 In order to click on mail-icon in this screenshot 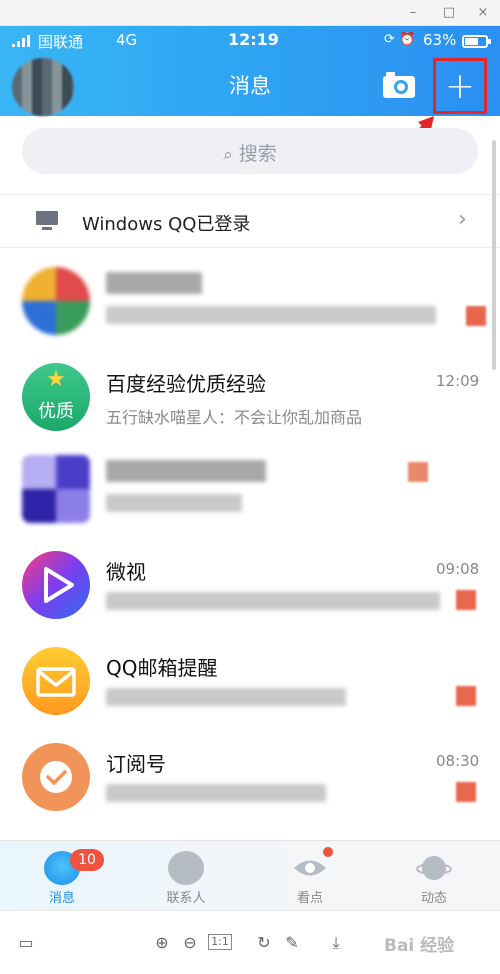, I will do `click(56, 682)`.